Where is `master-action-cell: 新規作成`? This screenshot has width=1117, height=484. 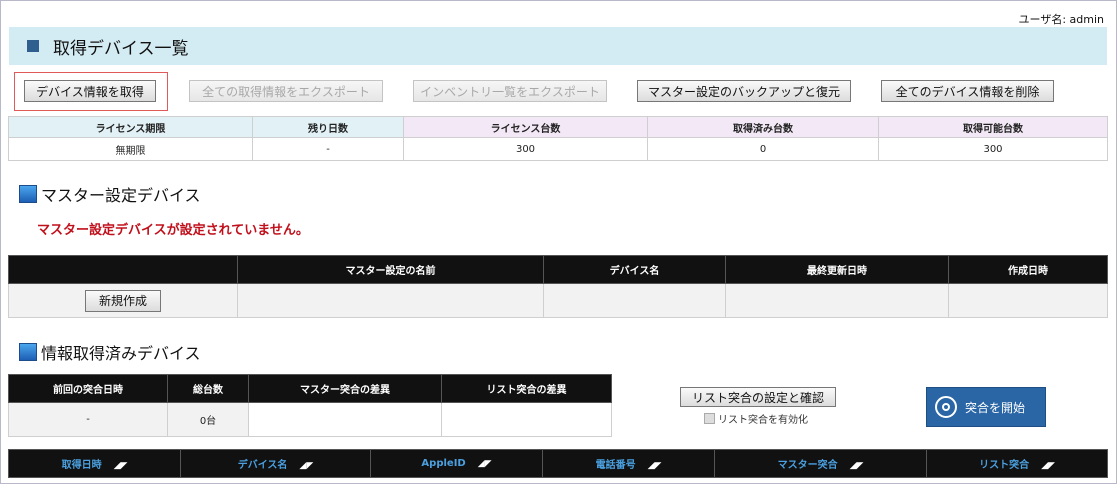
master-action-cell: 新規作成 is located at coordinates (123, 300).